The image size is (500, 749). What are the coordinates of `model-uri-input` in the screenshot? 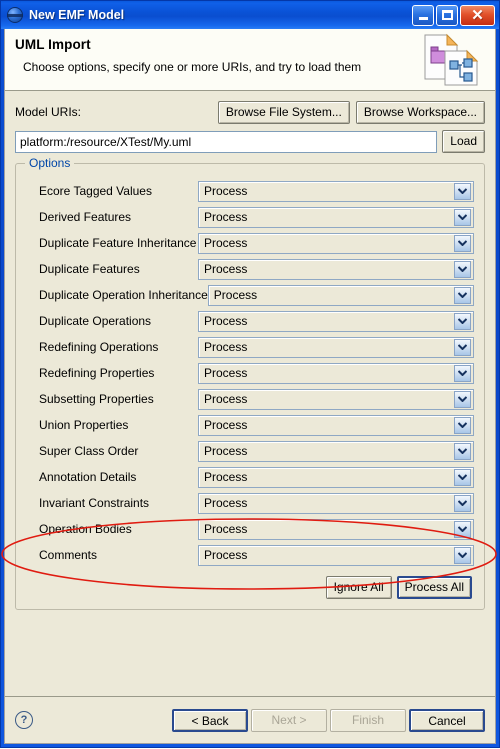 It's located at (226, 141).